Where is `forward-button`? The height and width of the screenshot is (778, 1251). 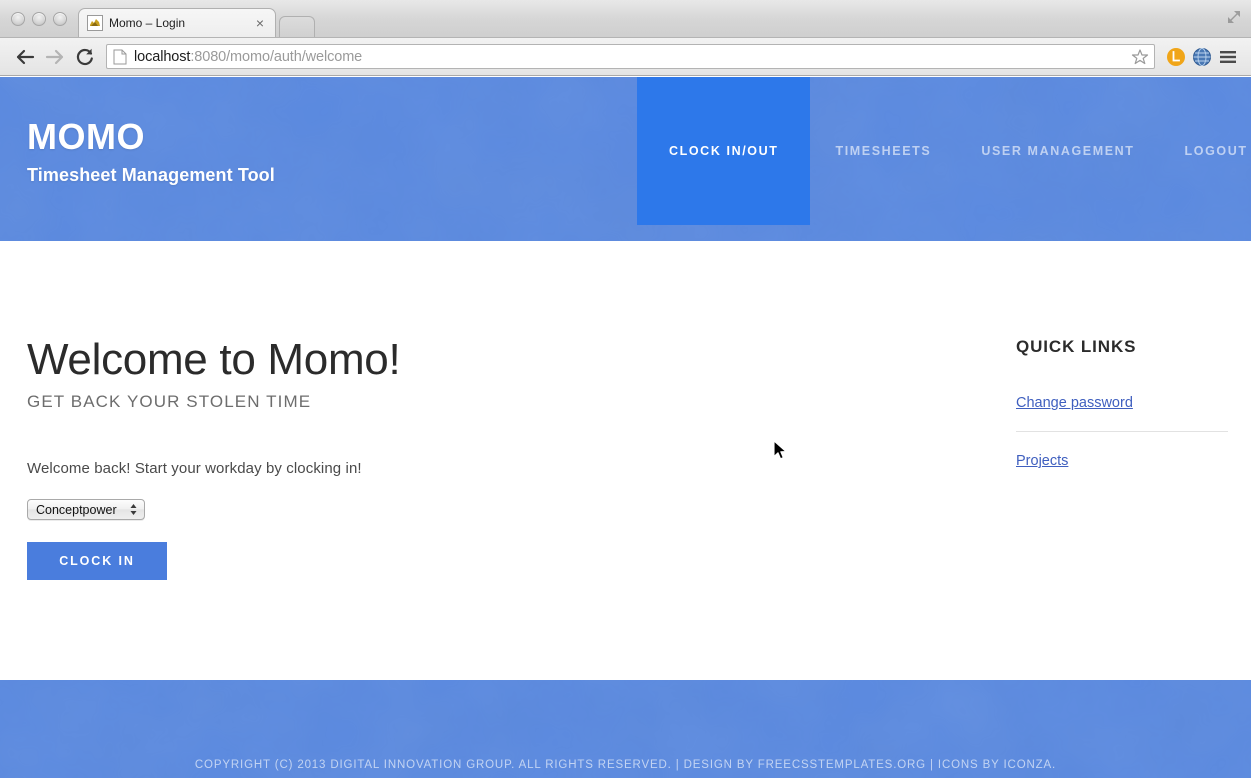 forward-button is located at coordinates (55, 57).